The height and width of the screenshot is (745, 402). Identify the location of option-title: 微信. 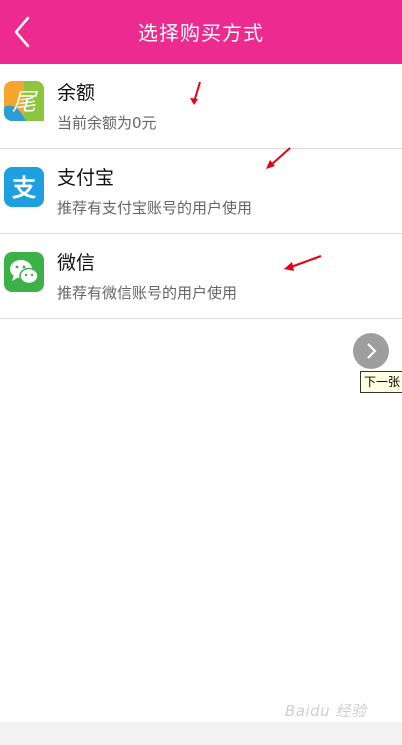
(76, 263).